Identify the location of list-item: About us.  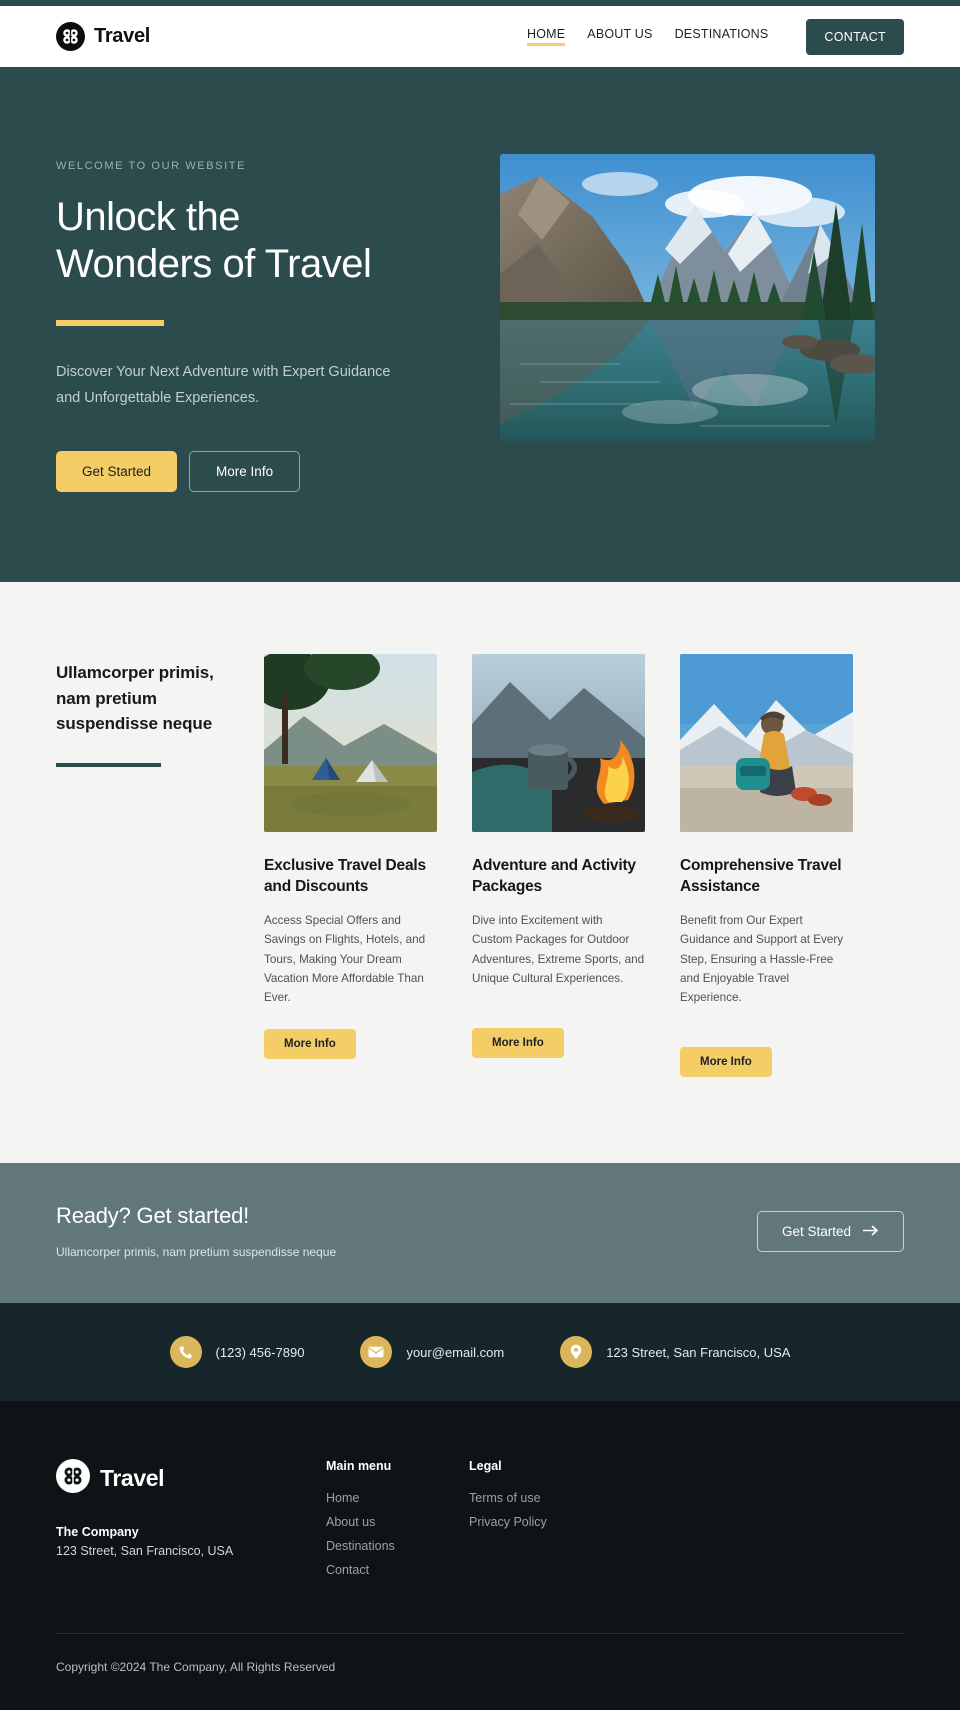
(397, 1522).